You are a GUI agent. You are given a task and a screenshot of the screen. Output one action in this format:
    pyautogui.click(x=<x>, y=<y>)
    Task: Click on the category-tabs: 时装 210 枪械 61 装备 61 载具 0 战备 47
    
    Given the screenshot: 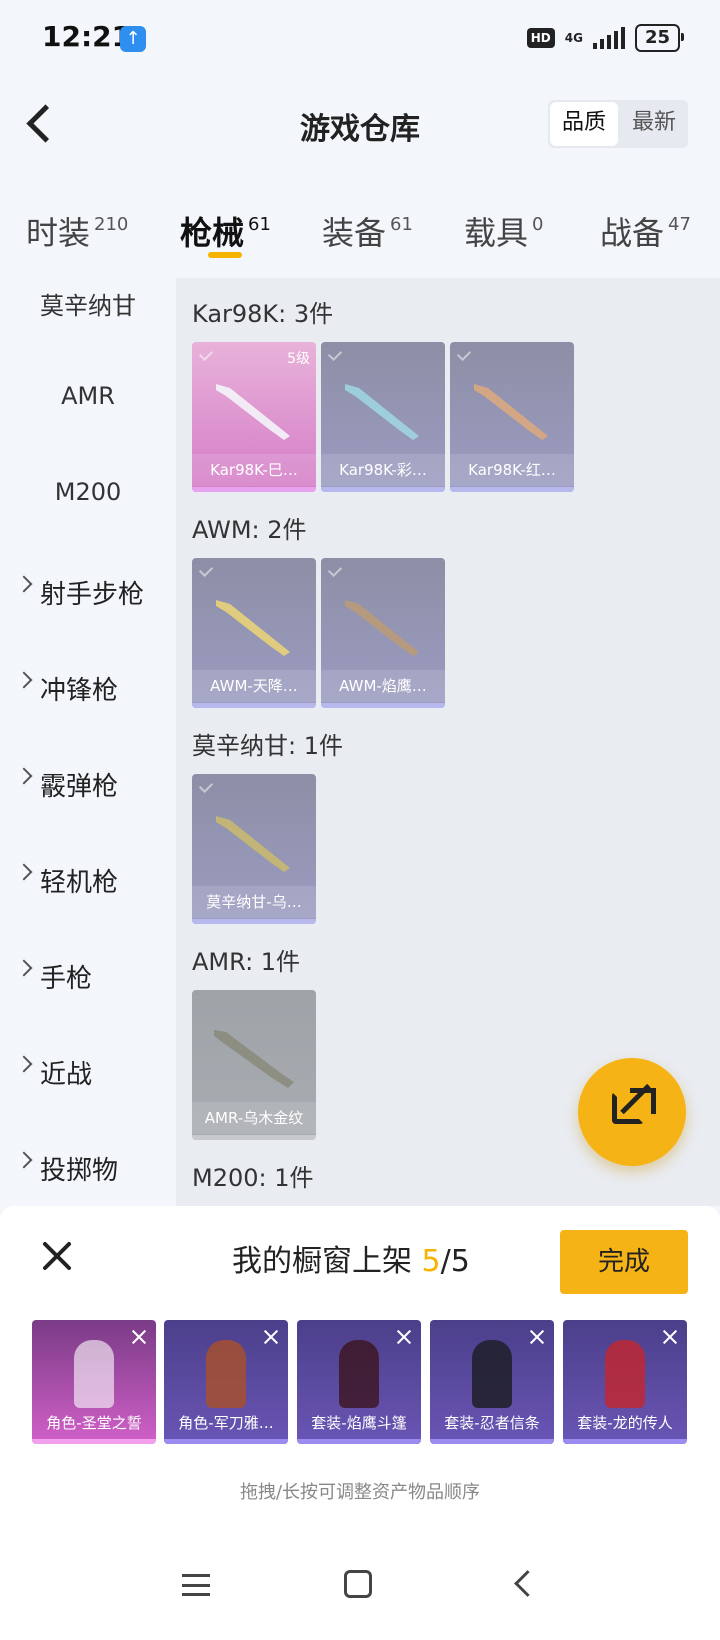 What is the action you would take?
    pyautogui.click(x=360, y=230)
    